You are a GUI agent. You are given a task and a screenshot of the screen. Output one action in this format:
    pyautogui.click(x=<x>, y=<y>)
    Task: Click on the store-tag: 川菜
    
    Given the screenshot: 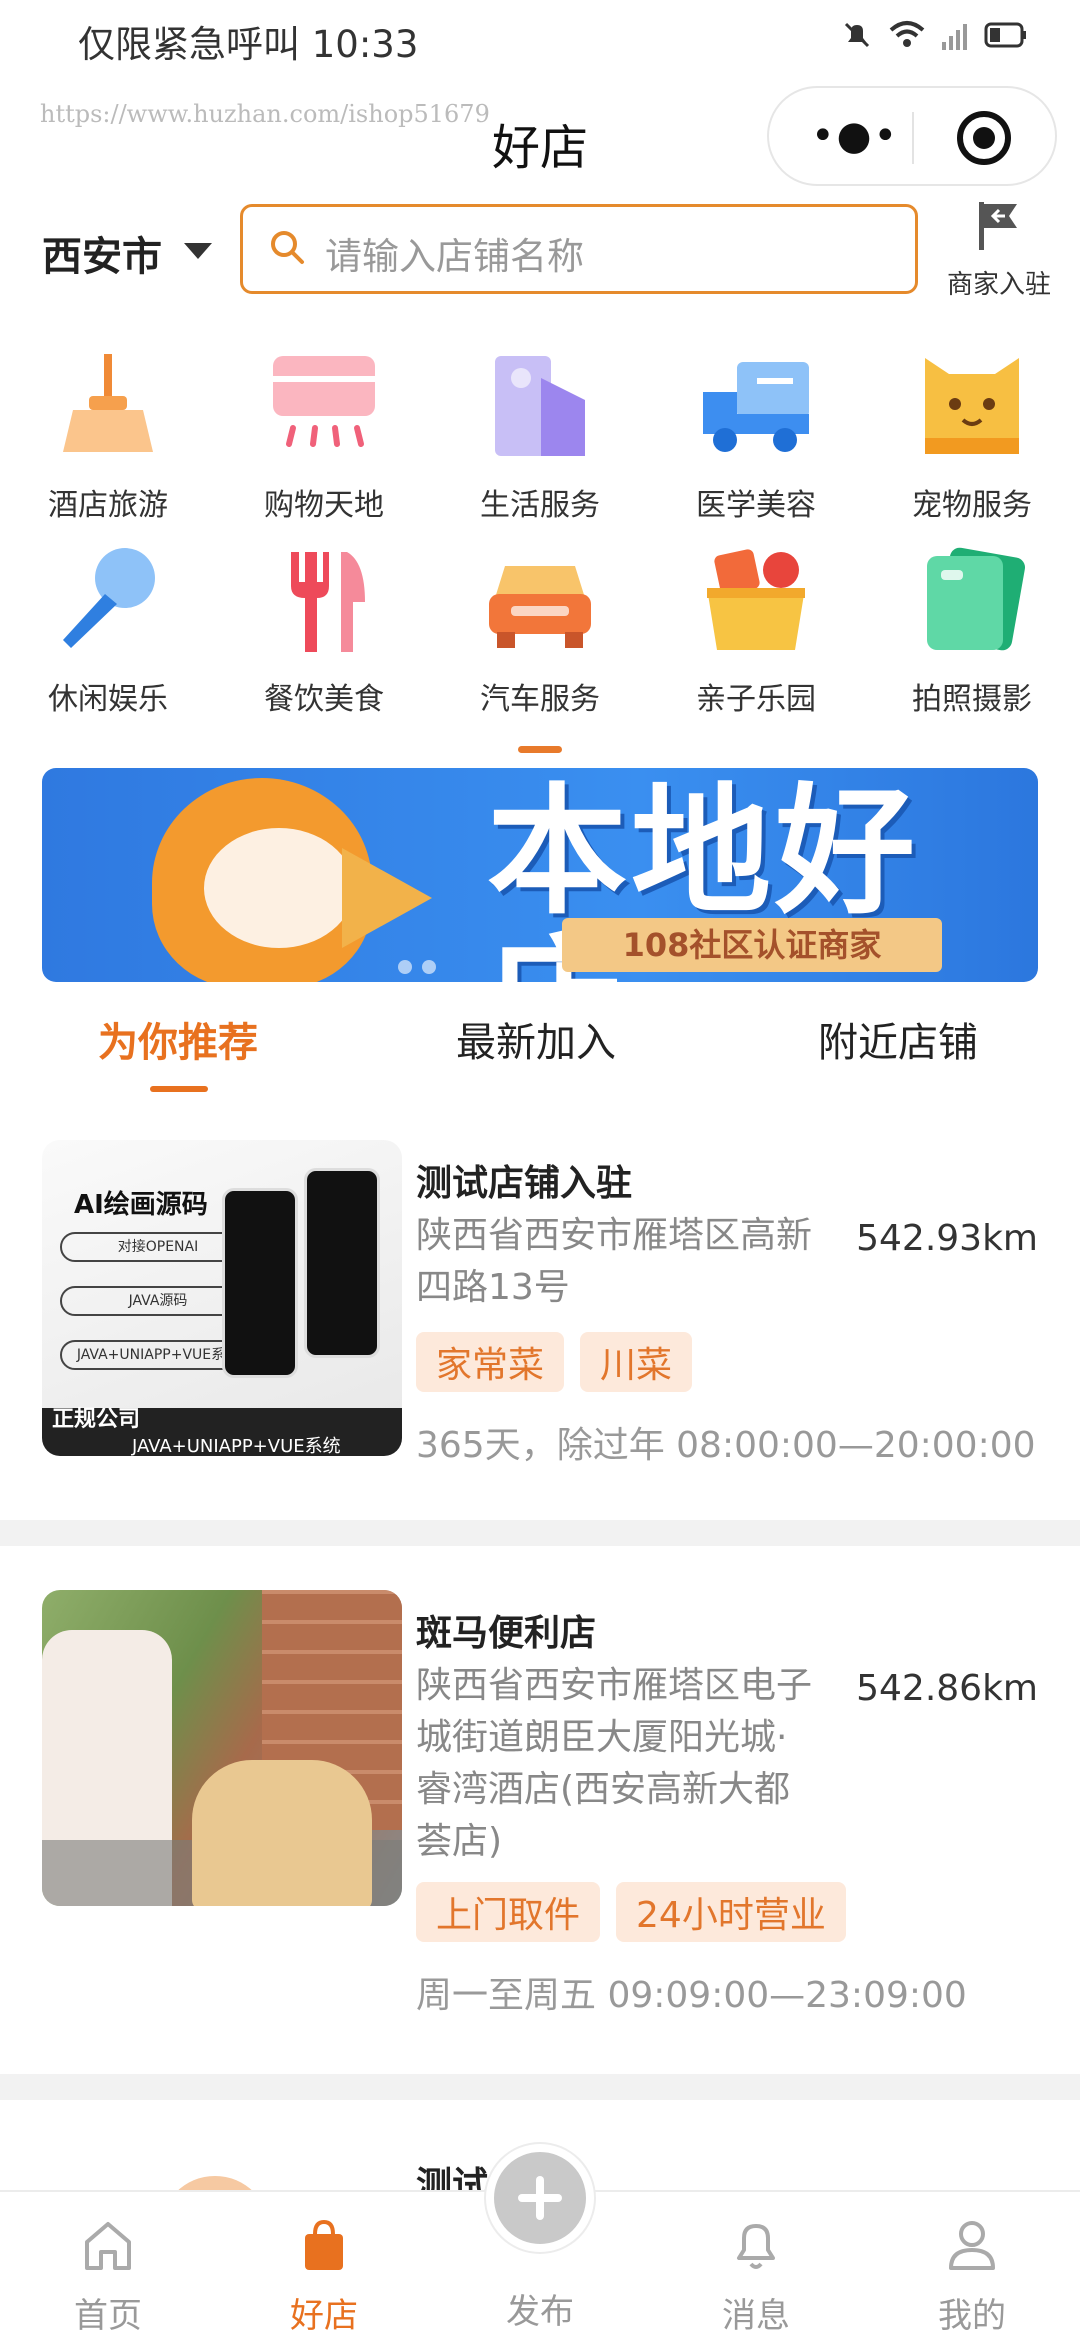 What is the action you would take?
    pyautogui.click(x=636, y=1362)
    